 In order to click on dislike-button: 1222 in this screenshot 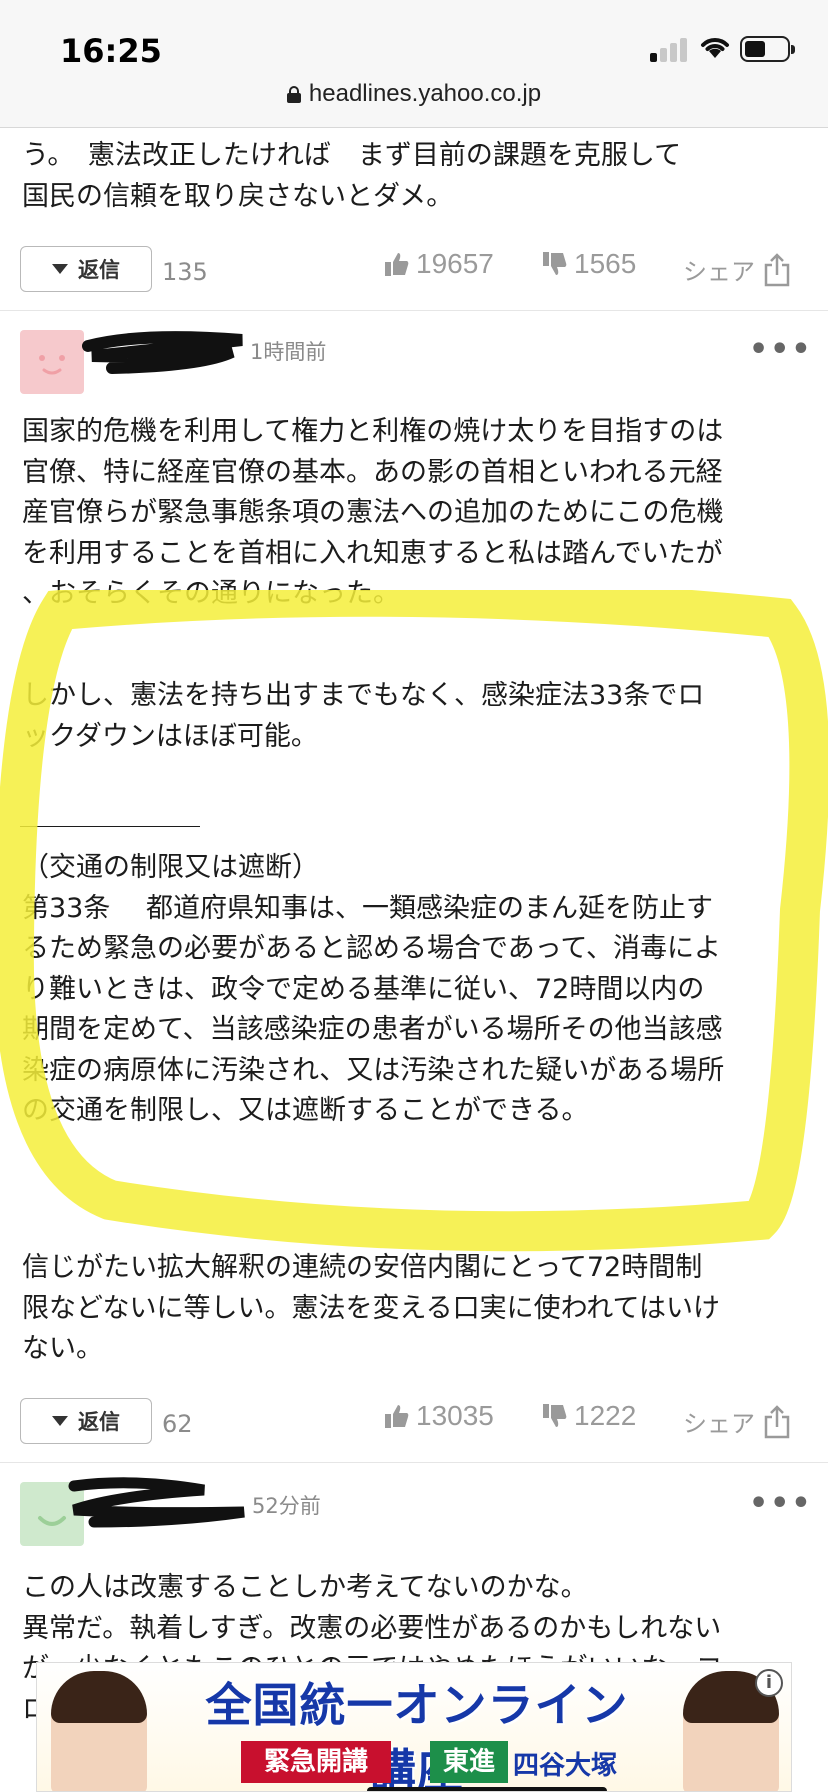, I will do `click(589, 1416)`.